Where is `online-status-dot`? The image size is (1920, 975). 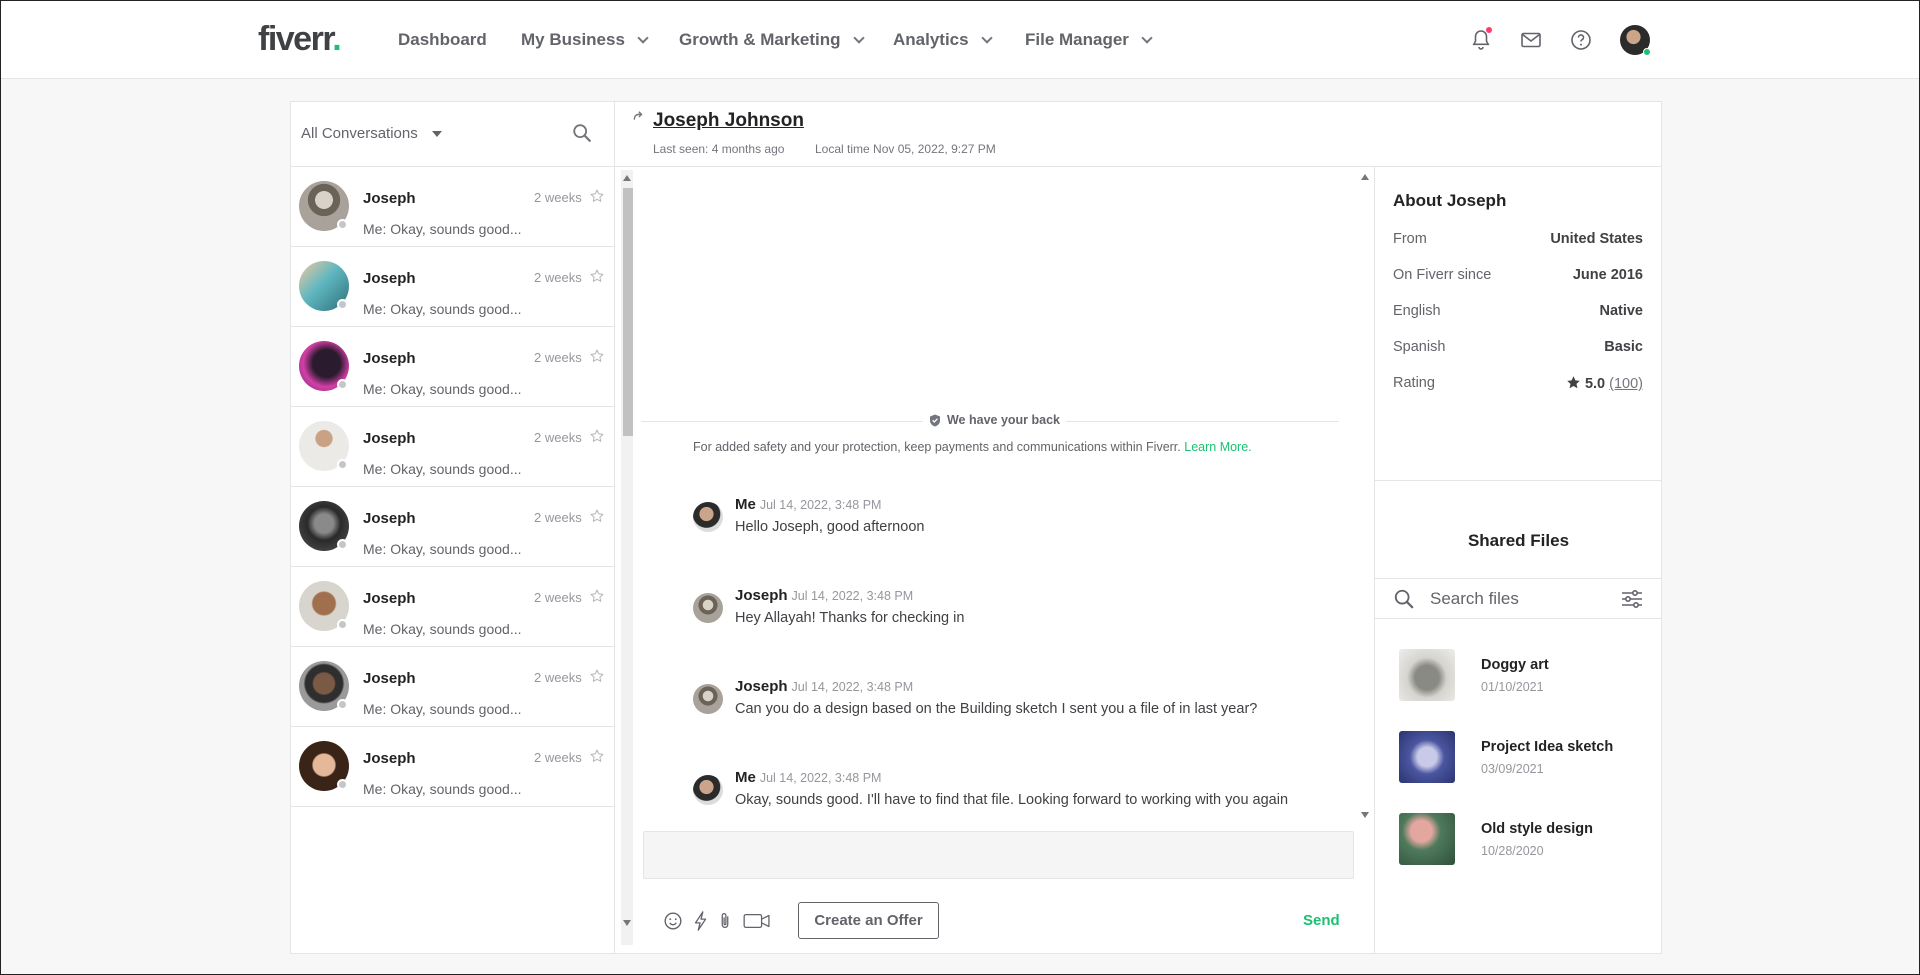
online-status-dot is located at coordinates (1647, 52).